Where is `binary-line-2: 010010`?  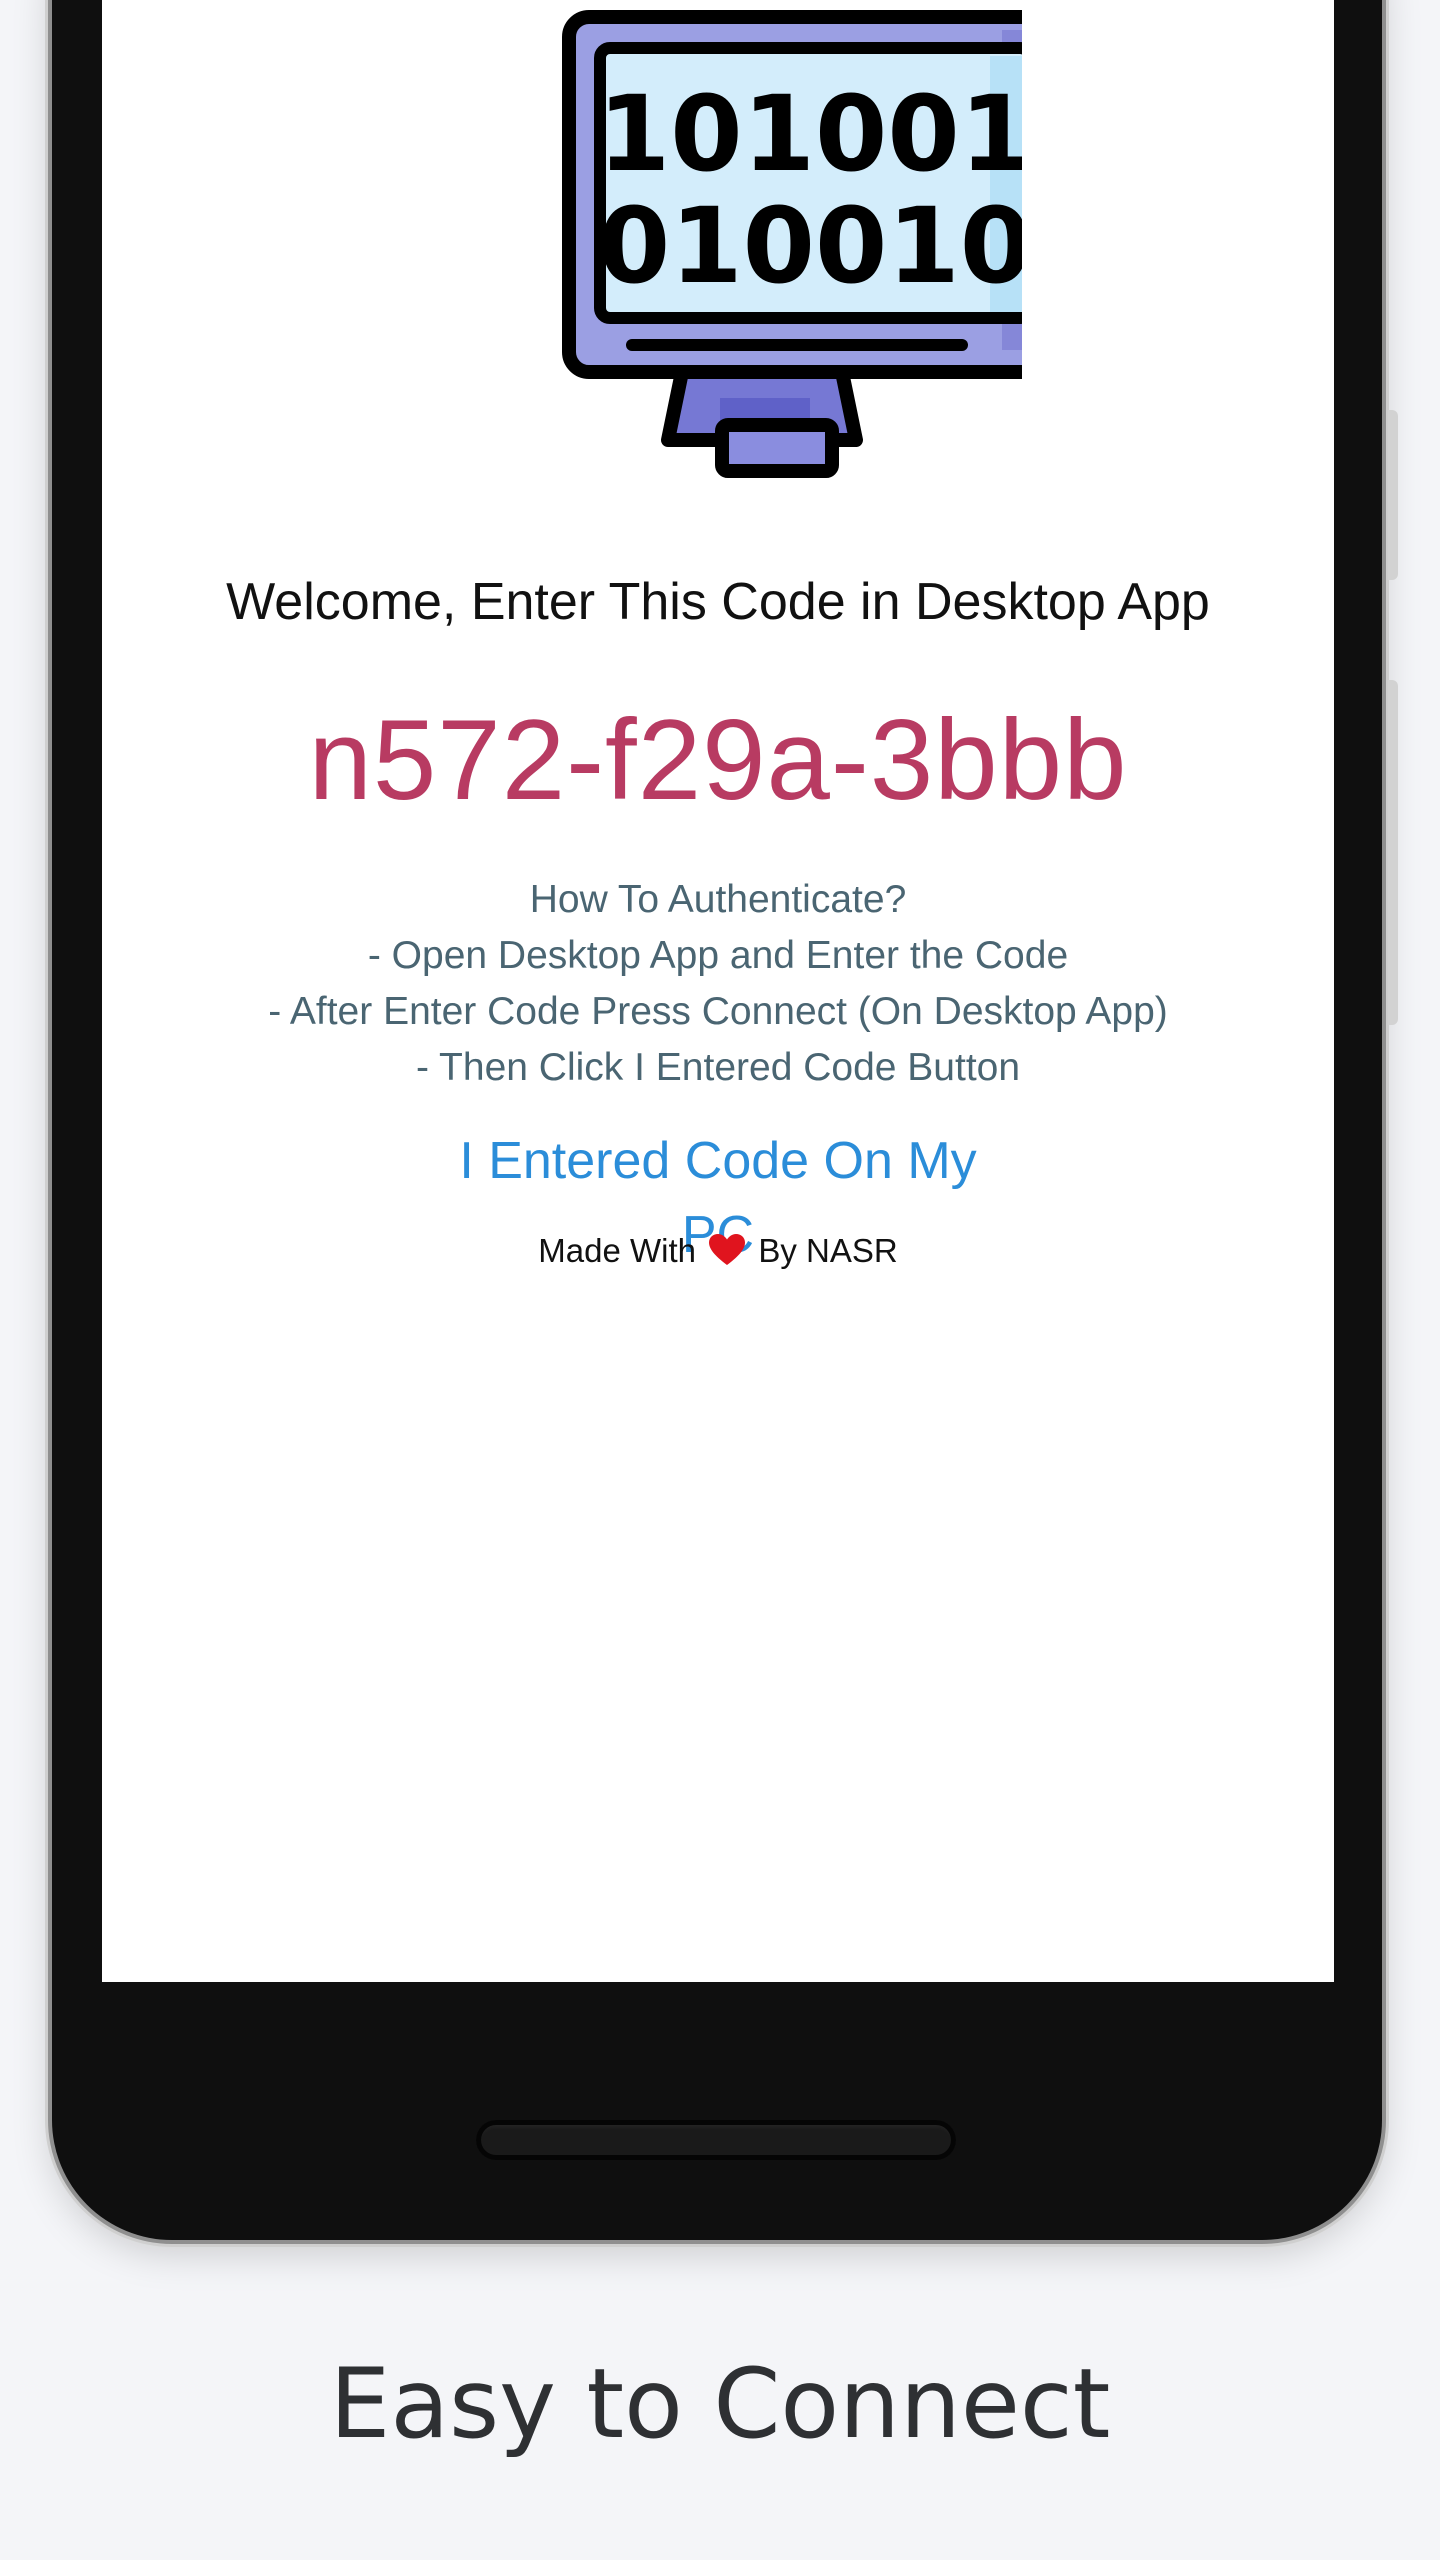 binary-line-2: 010010 is located at coordinates (810, 246).